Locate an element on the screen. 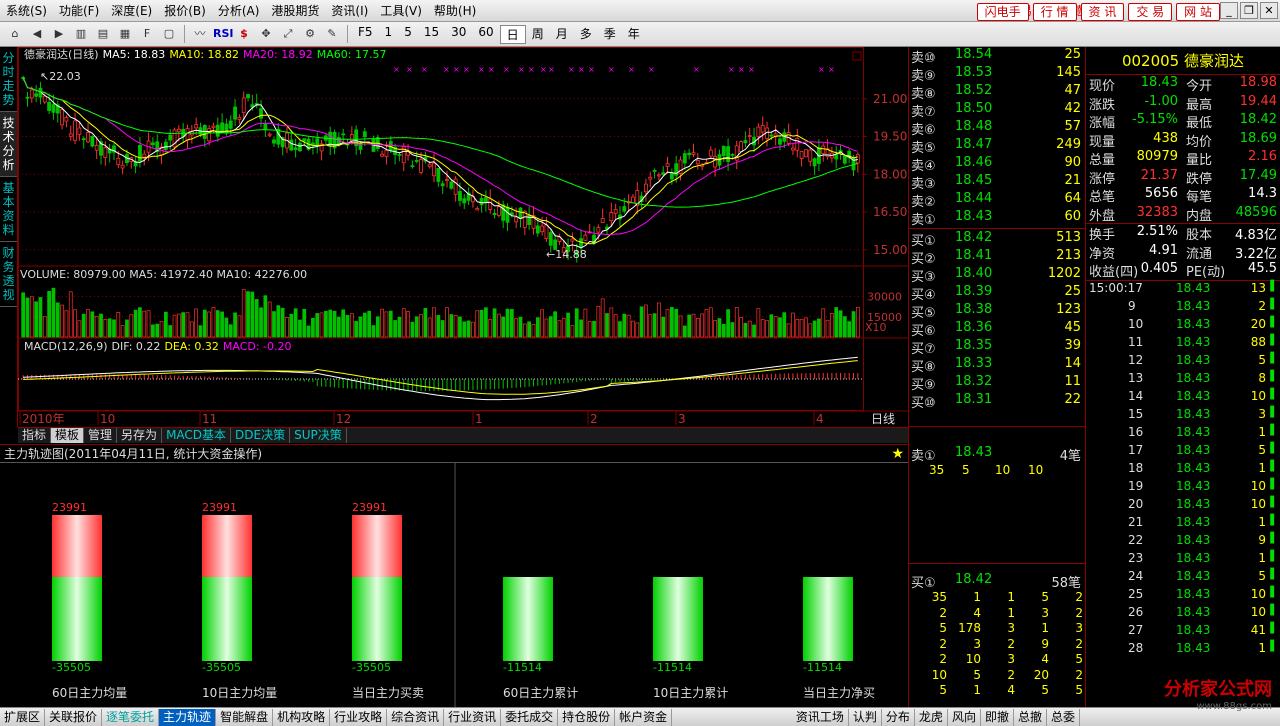  status-right-2: 分布 is located at coordinates (898, 717).